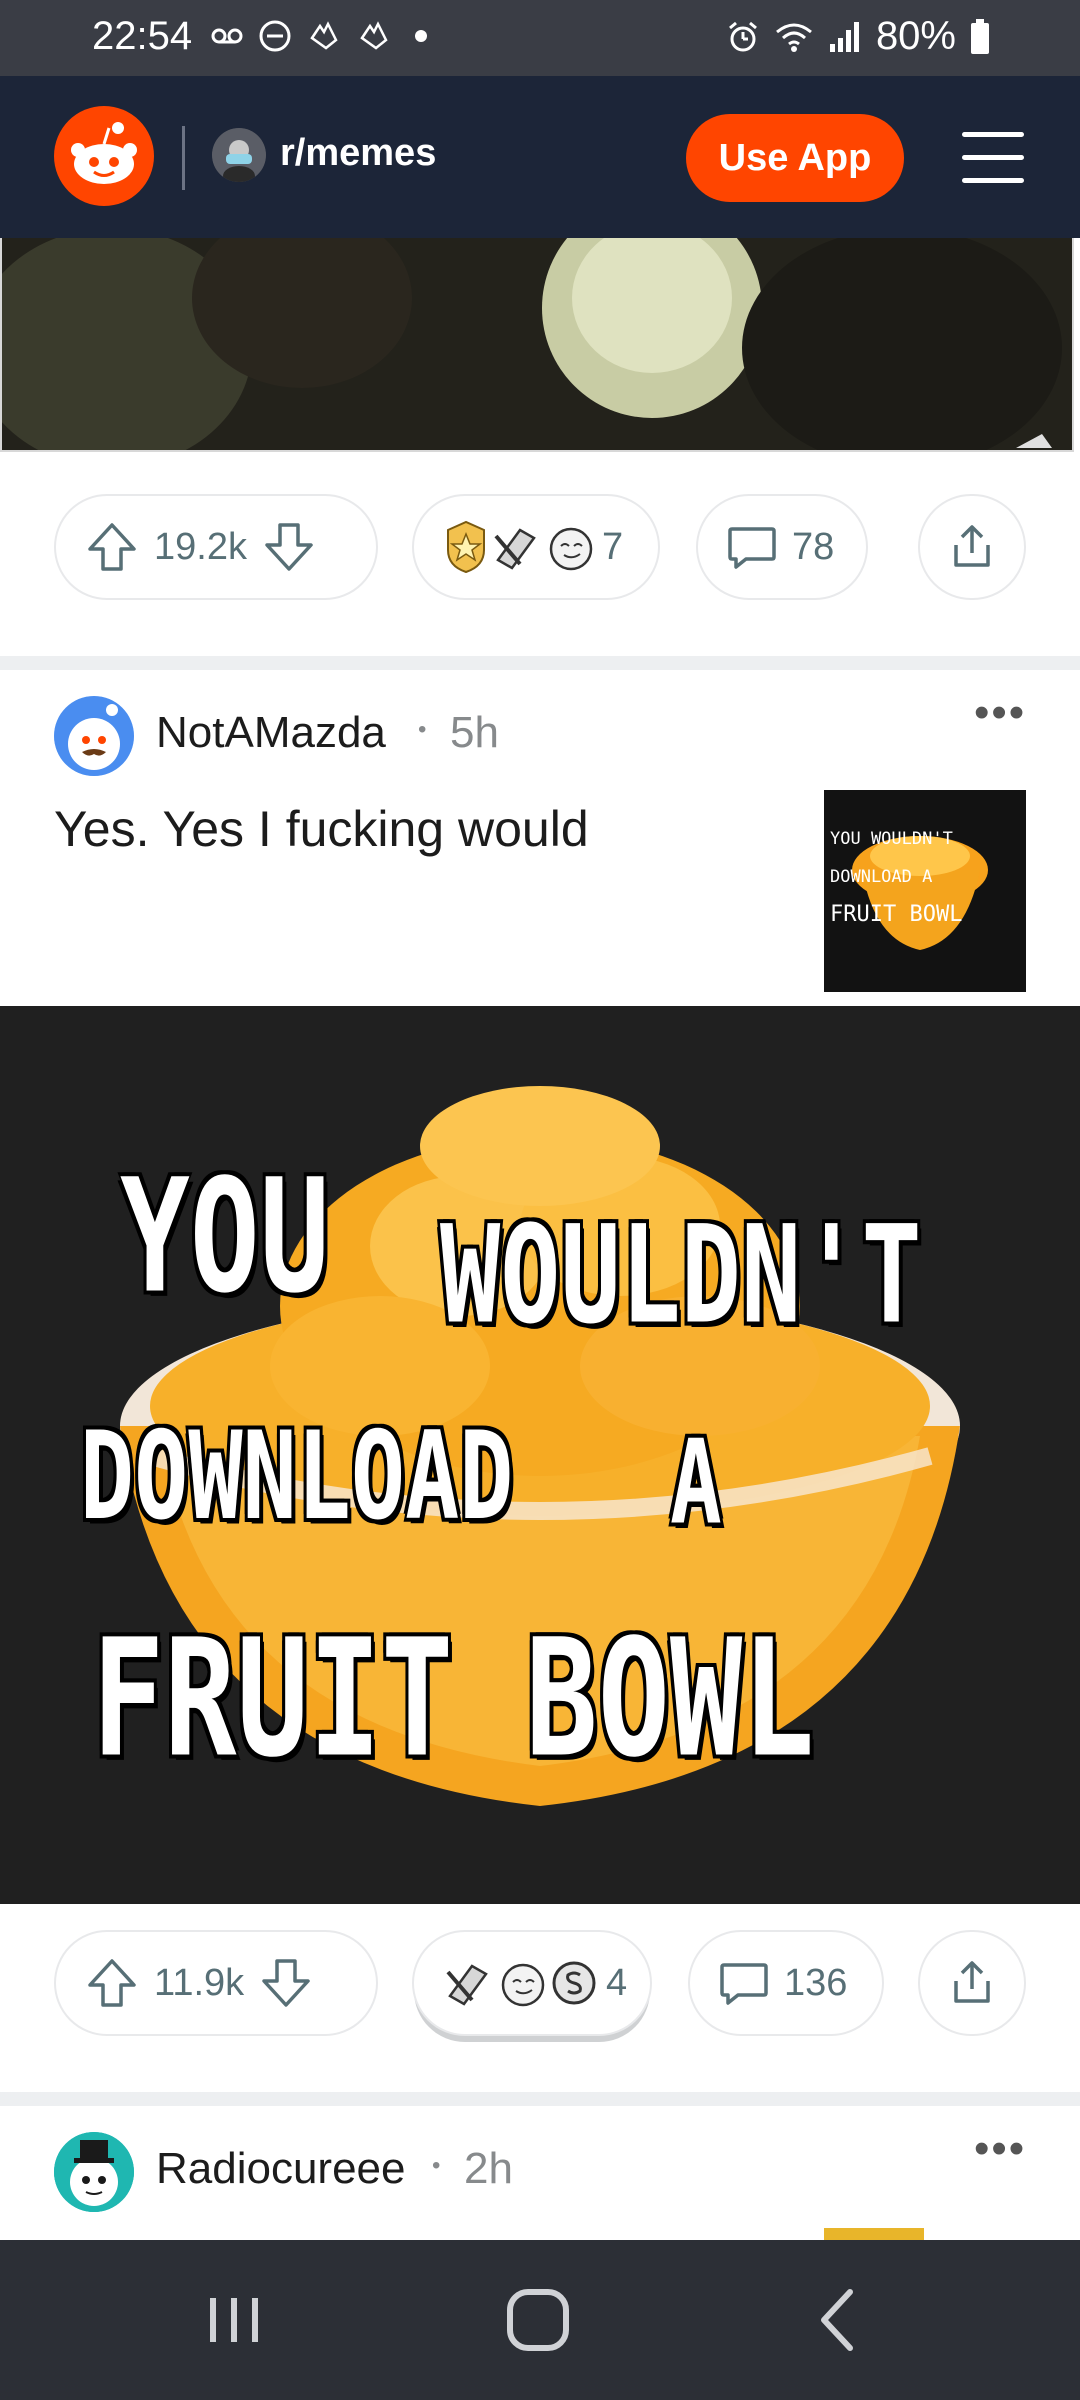 The image size is (1080, 2400). Describe the element at coordinates (275, 36) in the screenshot. I see `dnd-icon` at that location.